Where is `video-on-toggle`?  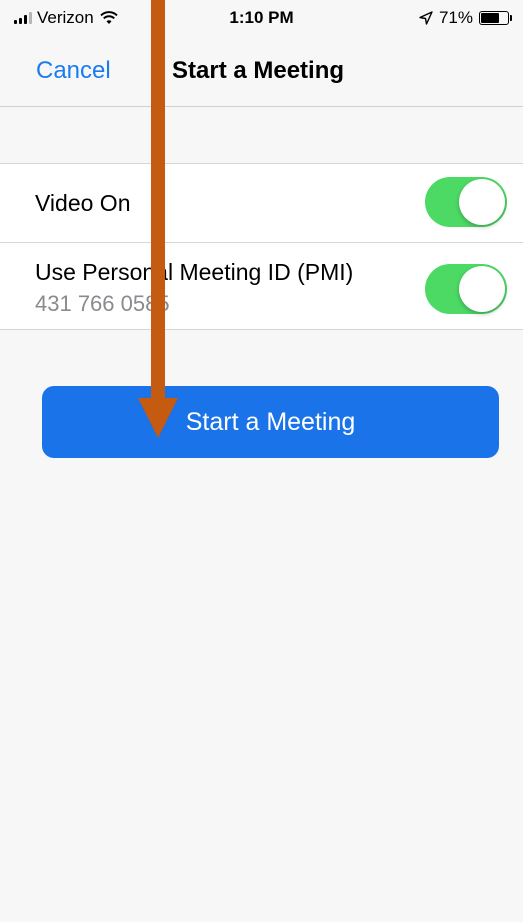
video-on-toggle is located at coordinates (466, 202).